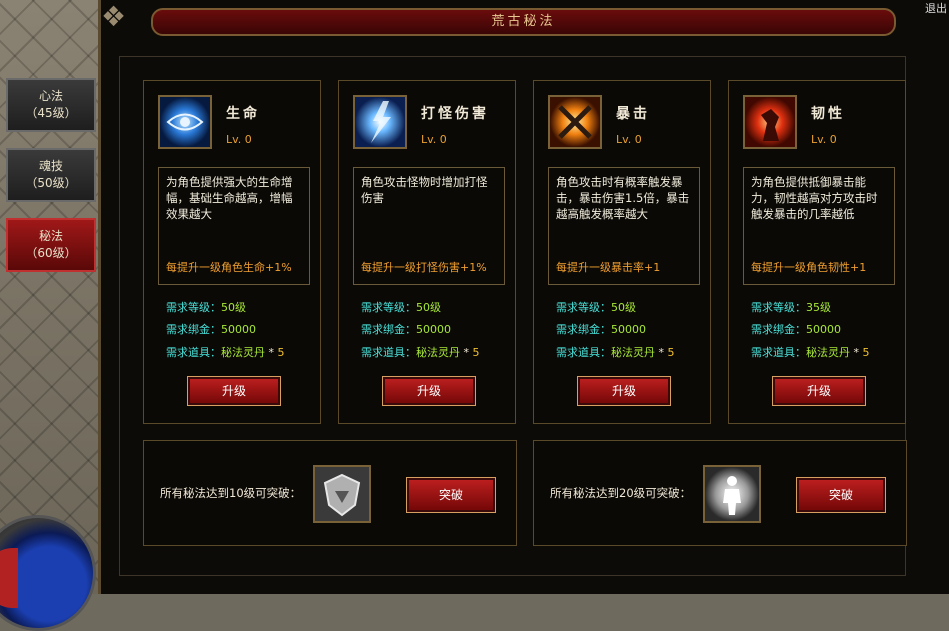  I want to click on skill-name: 韧性, so click(828, 114).